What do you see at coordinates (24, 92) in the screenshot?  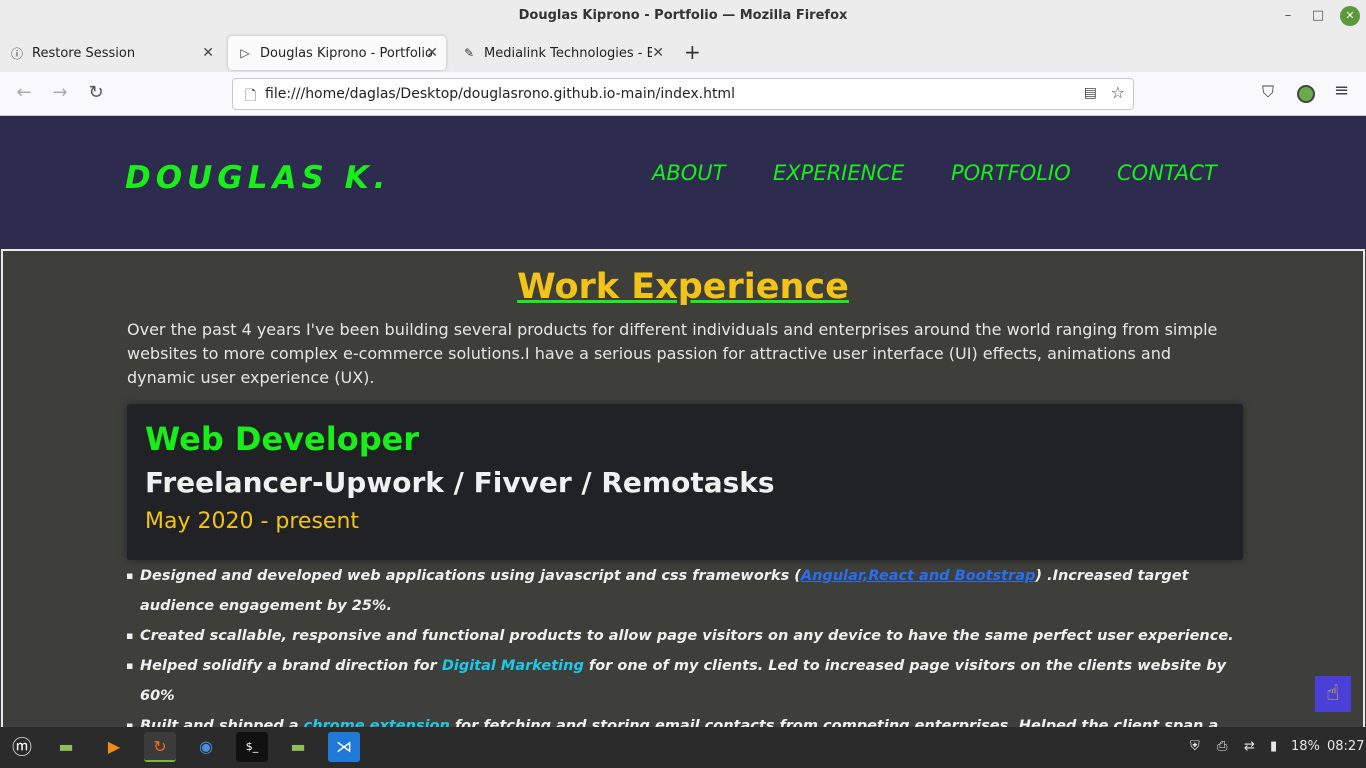 I see `back-button: ←` at bounding box center [24, 92].